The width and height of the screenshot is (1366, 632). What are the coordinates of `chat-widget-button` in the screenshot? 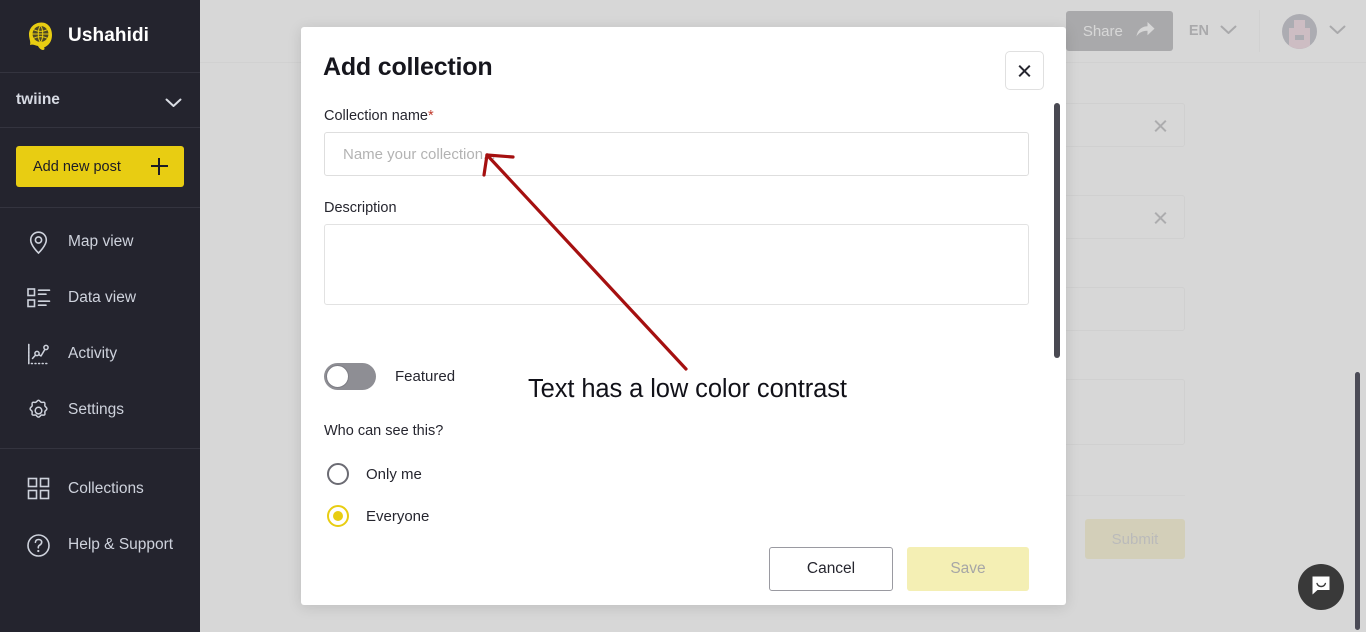 It's located at (1321, 587).